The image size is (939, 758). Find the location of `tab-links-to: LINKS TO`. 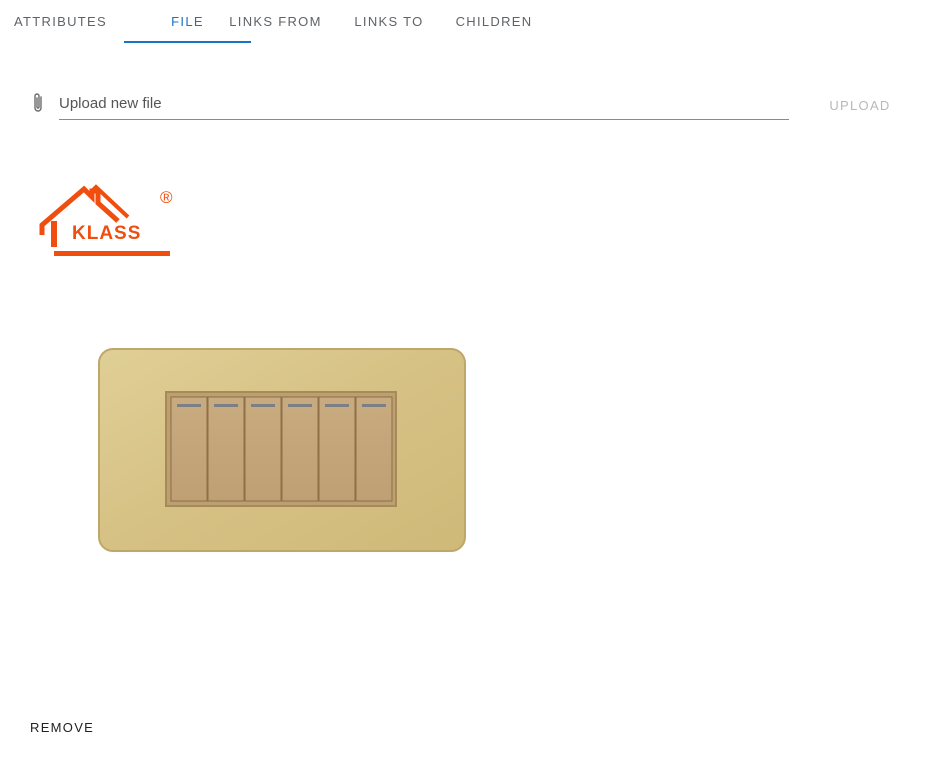

tab-links-to: LINKS TO is located at coordinates (389, 21).